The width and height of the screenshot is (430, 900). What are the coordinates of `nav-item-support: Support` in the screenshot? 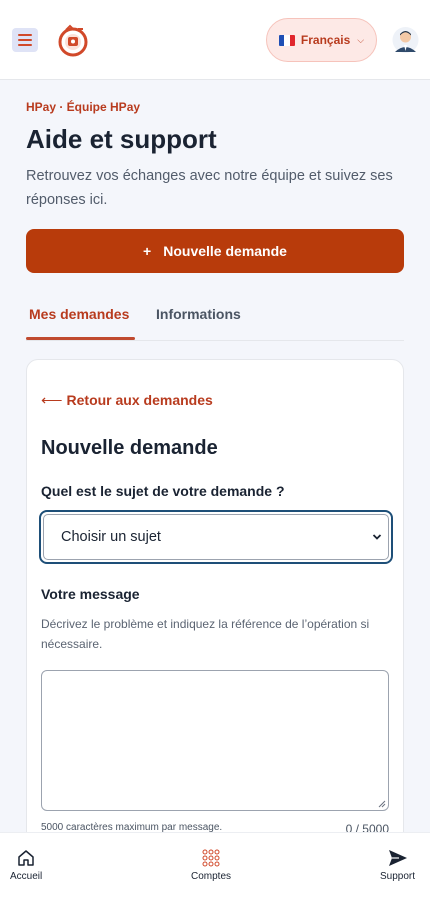 It's located at (397, 865).